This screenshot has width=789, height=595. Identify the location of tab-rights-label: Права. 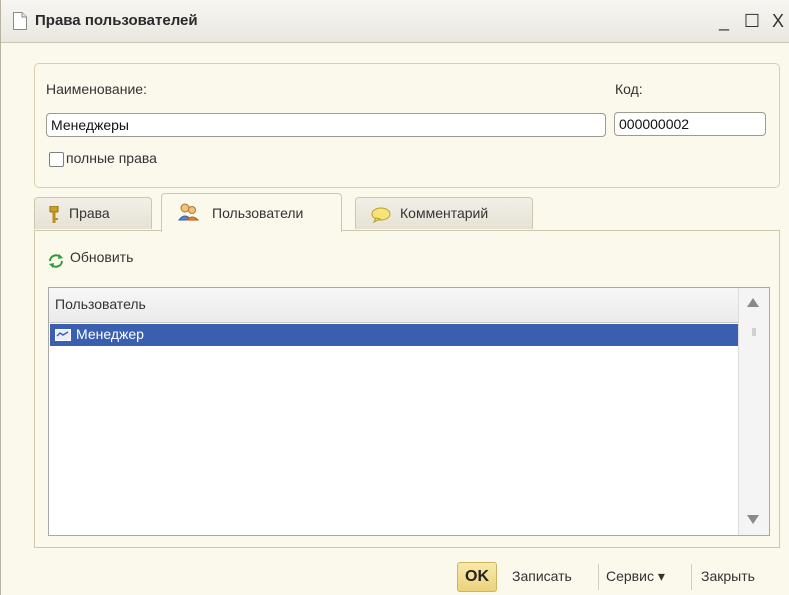
(89, 213).